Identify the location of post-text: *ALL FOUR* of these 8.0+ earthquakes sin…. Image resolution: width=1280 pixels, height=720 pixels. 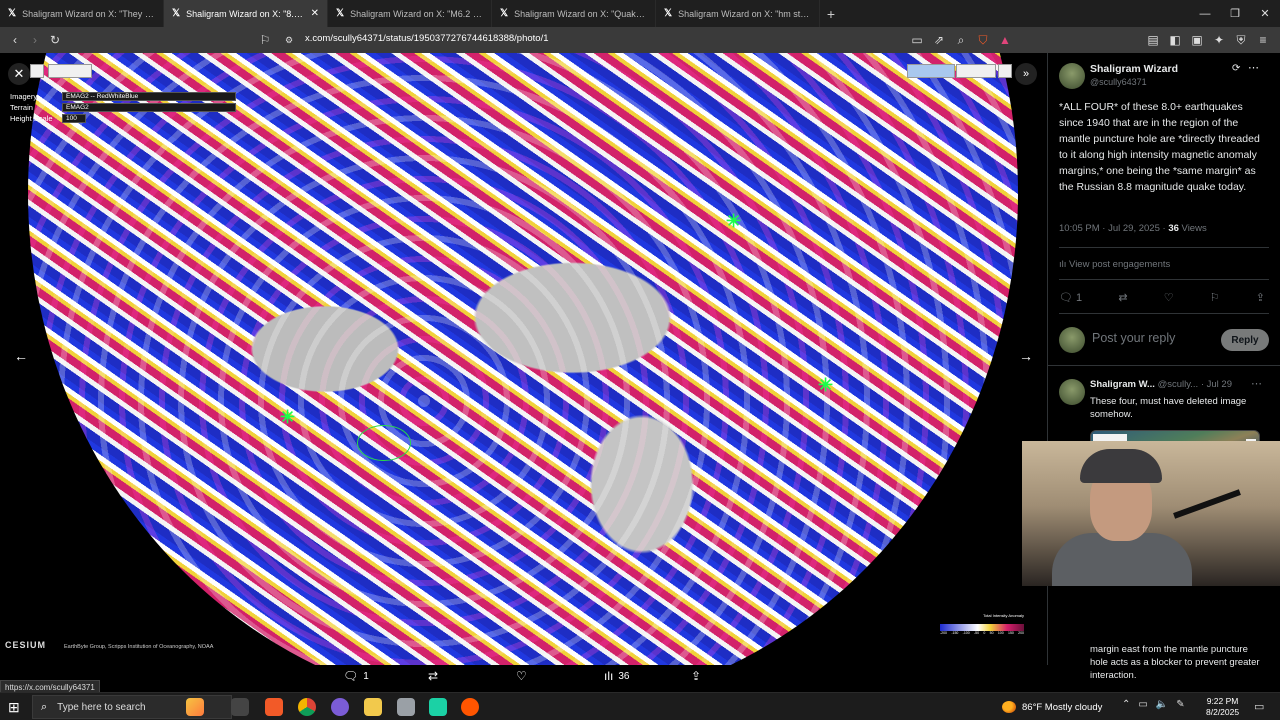
(1159, 147).